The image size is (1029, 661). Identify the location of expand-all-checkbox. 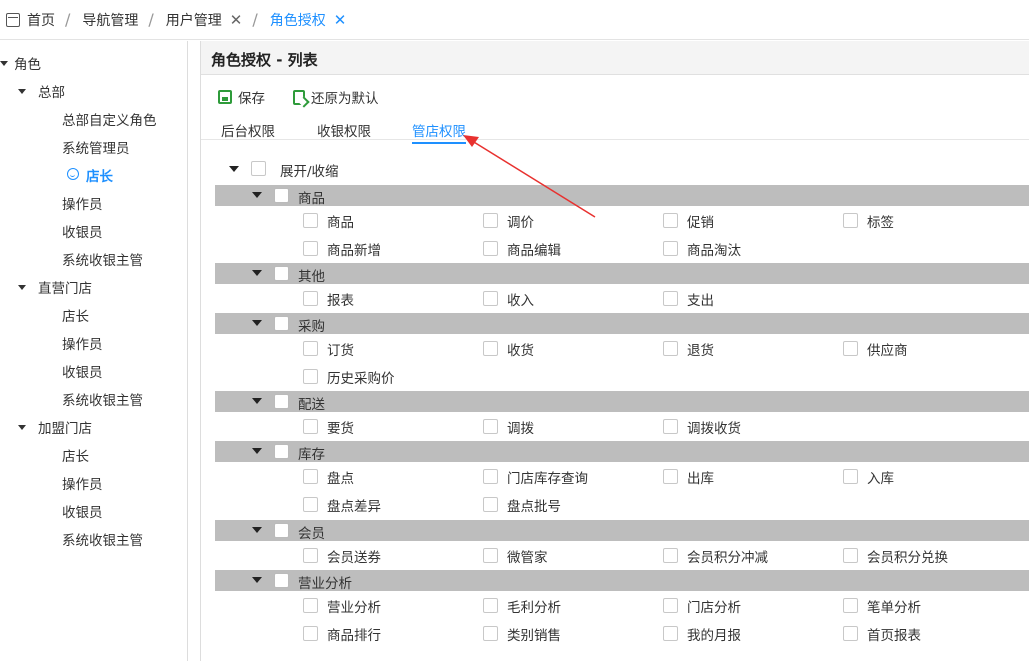
(258, 168).